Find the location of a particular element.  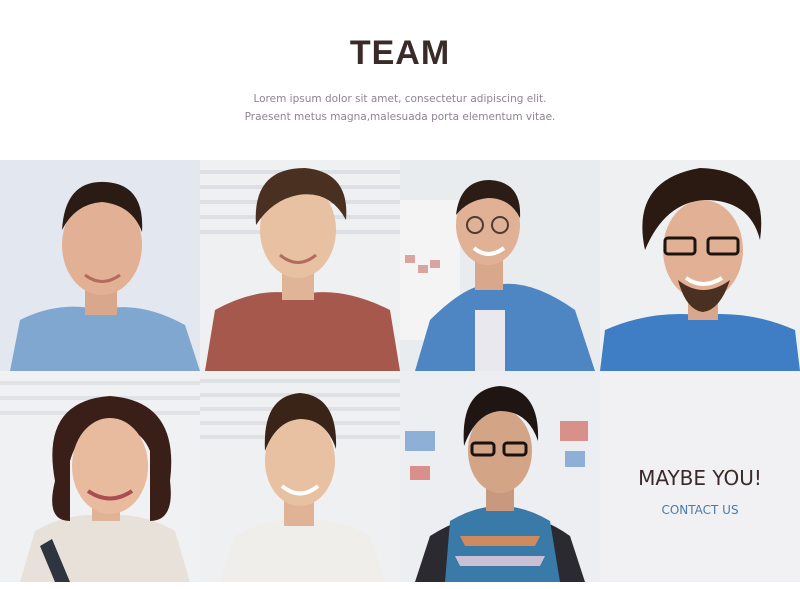

page-title: TEAM is located at coordinates (400, 53).